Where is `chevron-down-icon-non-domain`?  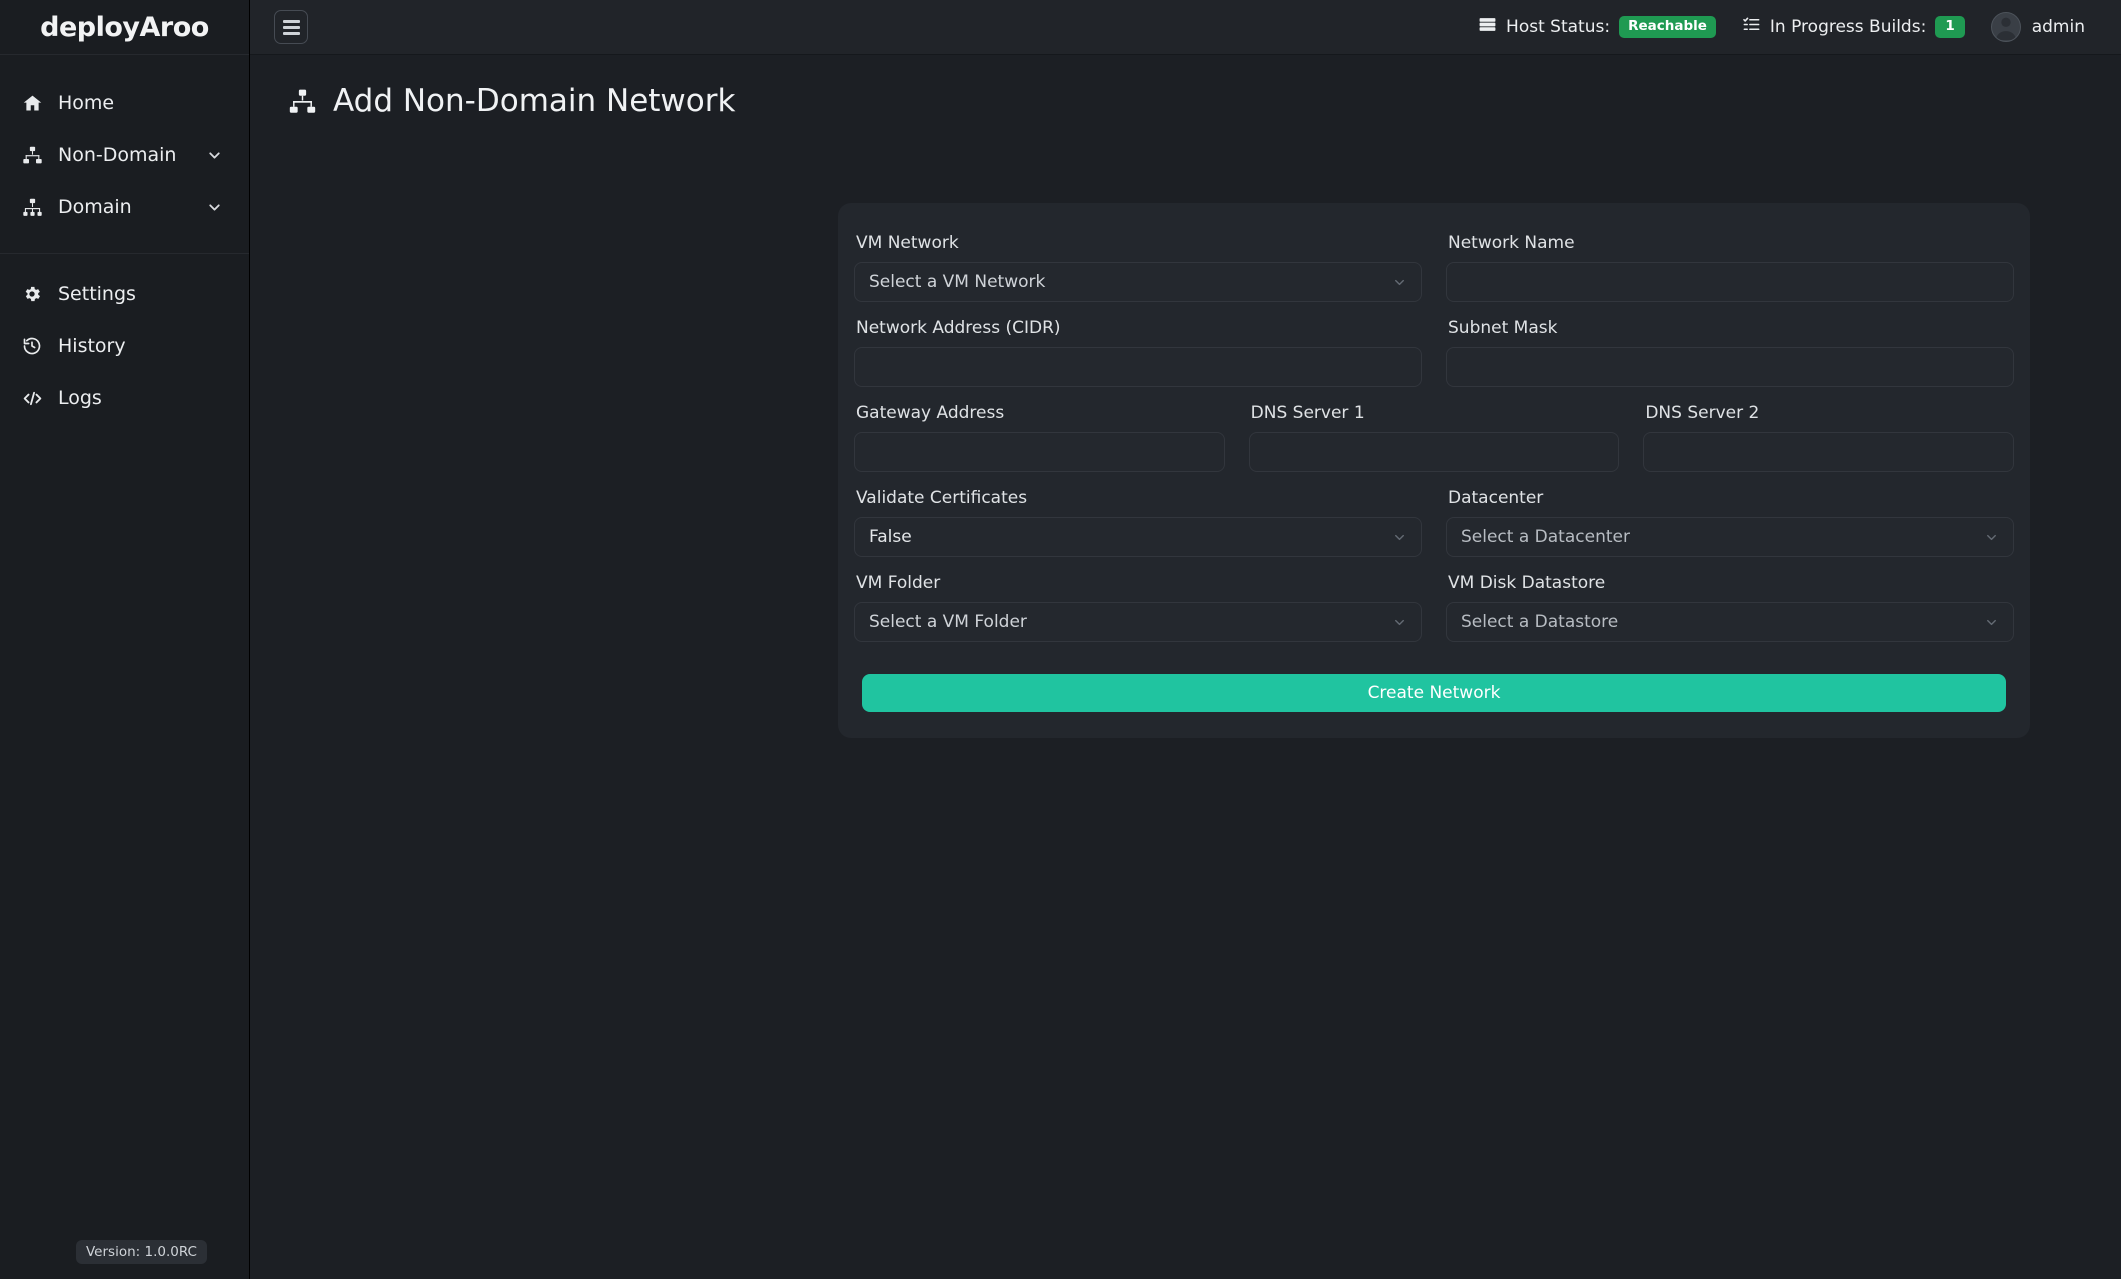 chevron-down-icon-non-domain is located at coordinates (214, 155).